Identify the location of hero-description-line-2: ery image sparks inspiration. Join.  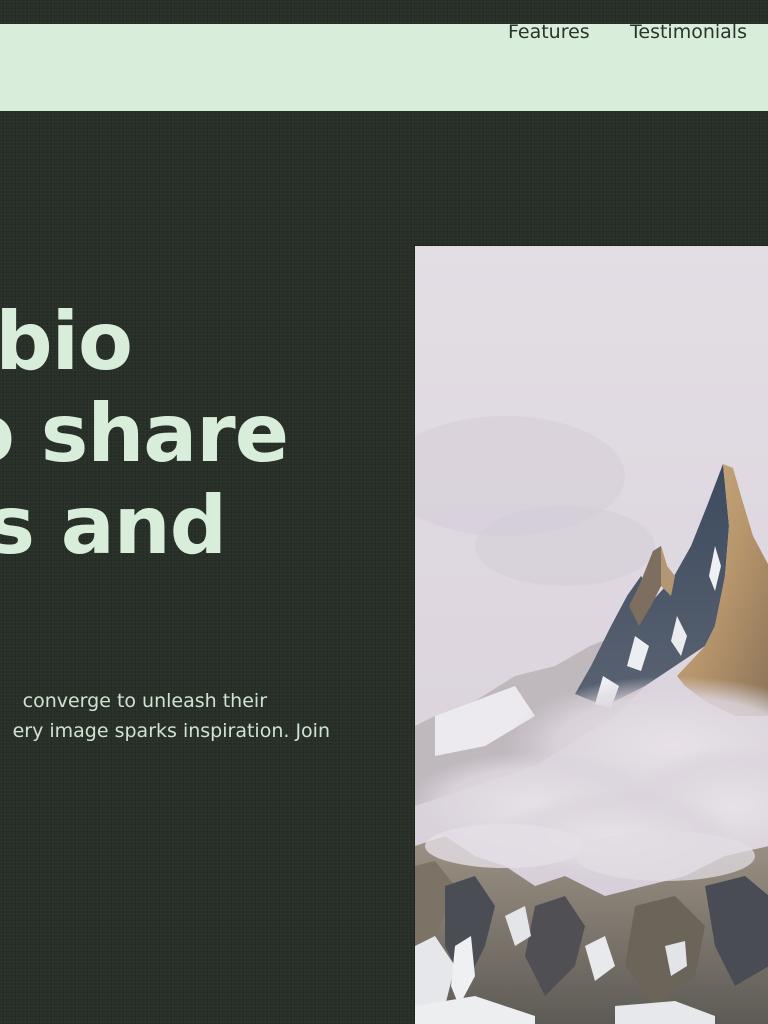
(171, 731).